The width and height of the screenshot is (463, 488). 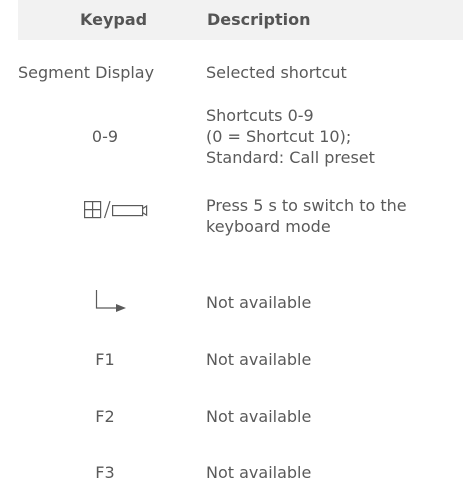 What do you see at coordinates (260, 115) in the screenshot?
I see `description-line: Shortcuts 0-9` at bounding box center [260, 115].